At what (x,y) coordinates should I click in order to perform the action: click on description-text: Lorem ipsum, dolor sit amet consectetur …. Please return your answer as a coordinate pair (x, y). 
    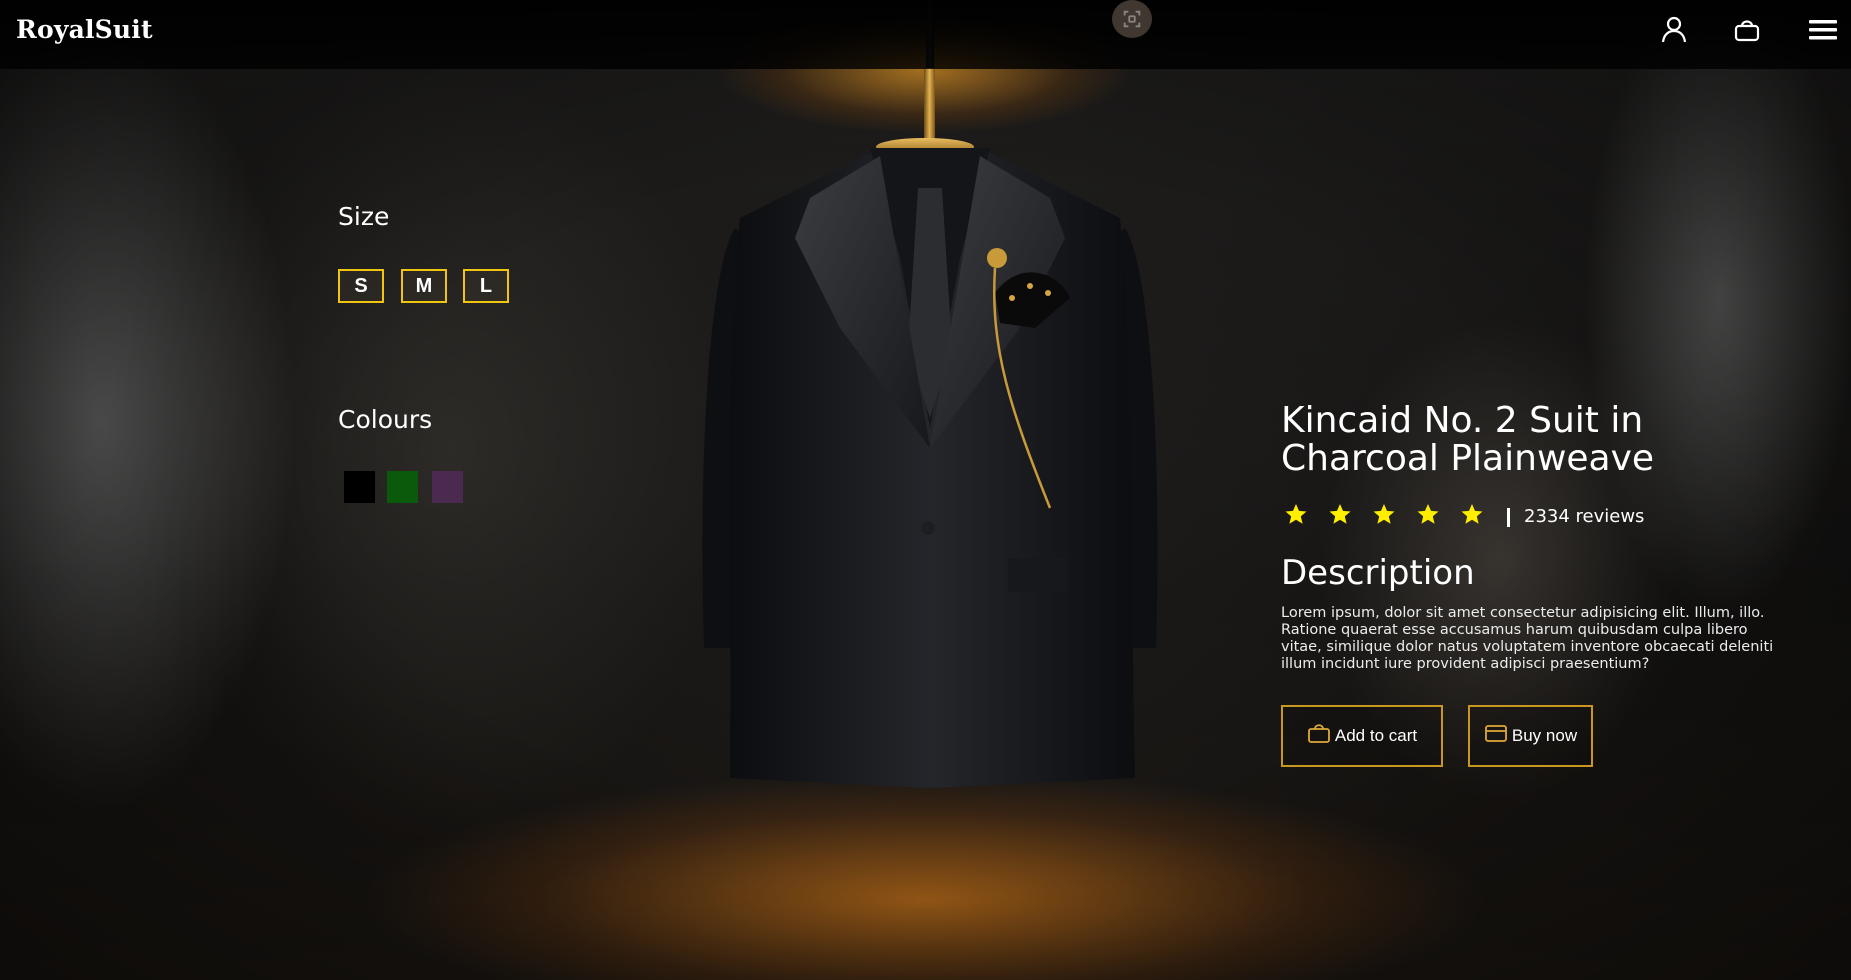
    Looking at the image, I should click on (1527, 638).